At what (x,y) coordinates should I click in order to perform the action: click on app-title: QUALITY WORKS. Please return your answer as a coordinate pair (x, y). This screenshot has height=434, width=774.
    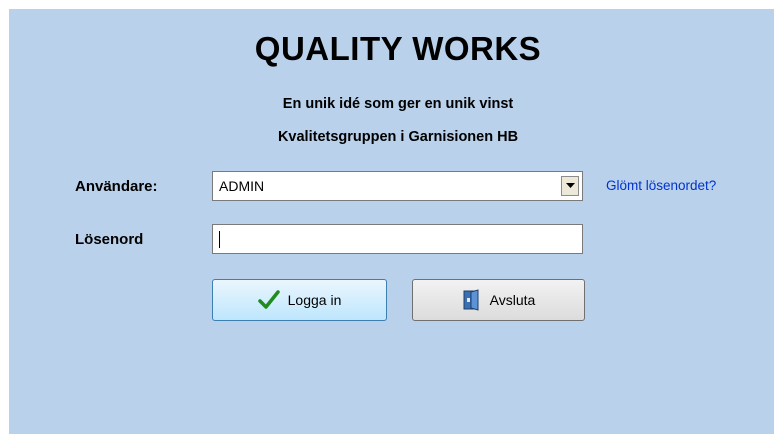
    Looking at the image, I should click on (398, 48).